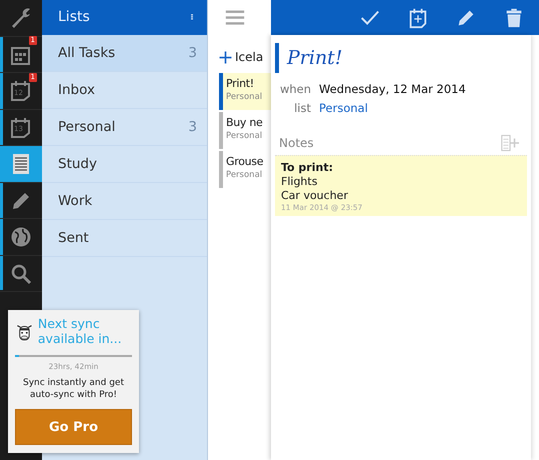 Image resolution: width=539 pixels, height=460 pixels. Describe the element at coordinates (245, 91) in the screenshot. I see `task-item: Print! Personal` at that location.